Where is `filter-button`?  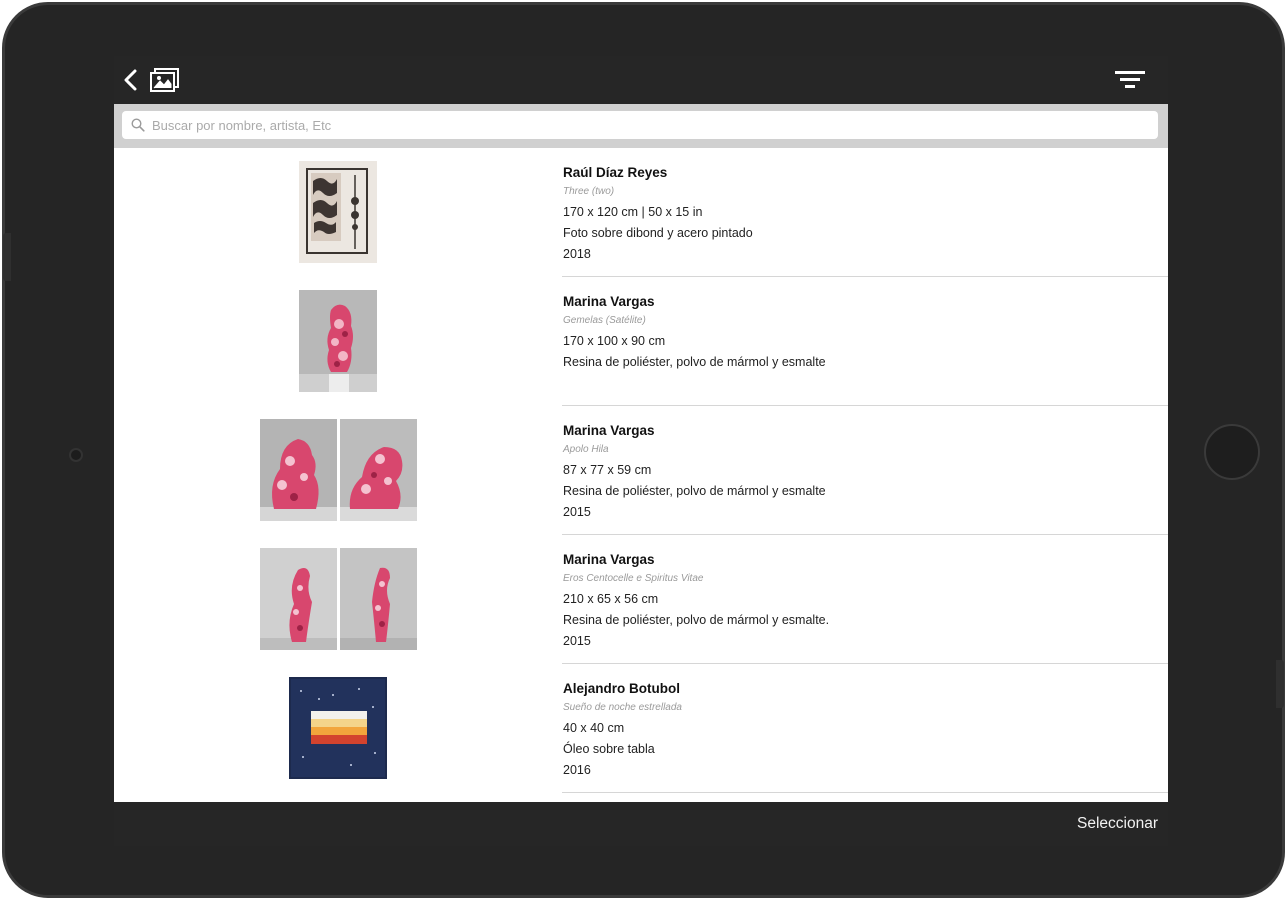 filter-button is located at coordinates (1130, 80).